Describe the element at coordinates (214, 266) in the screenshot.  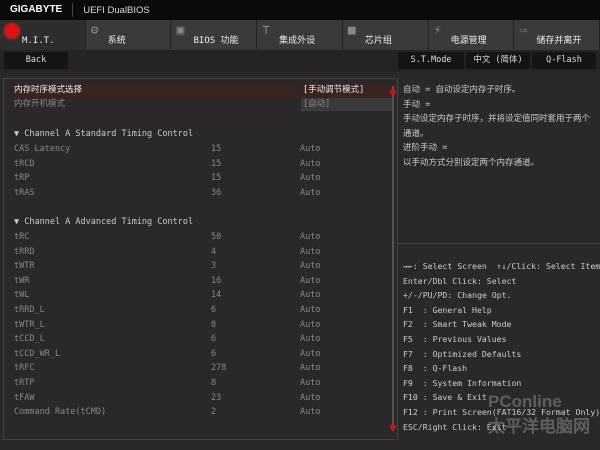
I see `timing-current-value: 3` at that location.